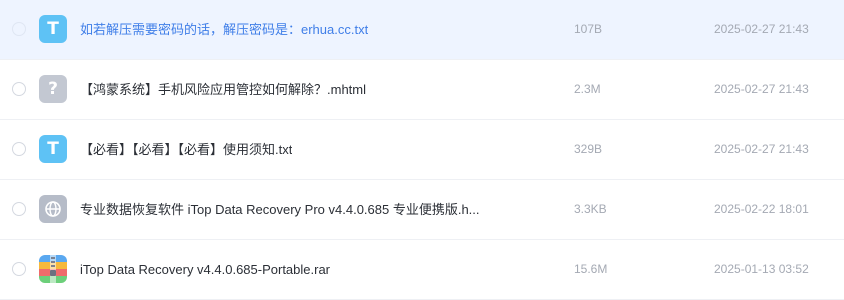 The width and height of the screenshot is (844, 300). I want to click on file-name: 如若解压需要密码的话，解压密码是：erhua.cc.txt, so click(224, 29).